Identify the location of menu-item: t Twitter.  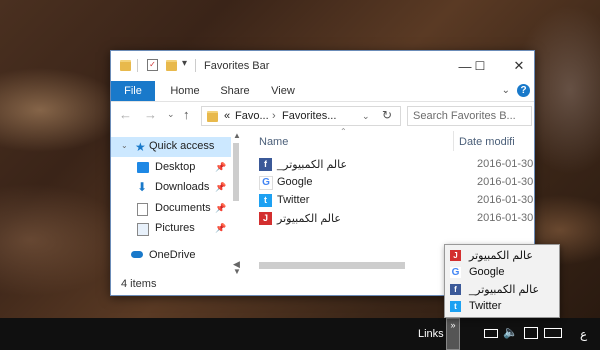
(502, 306).